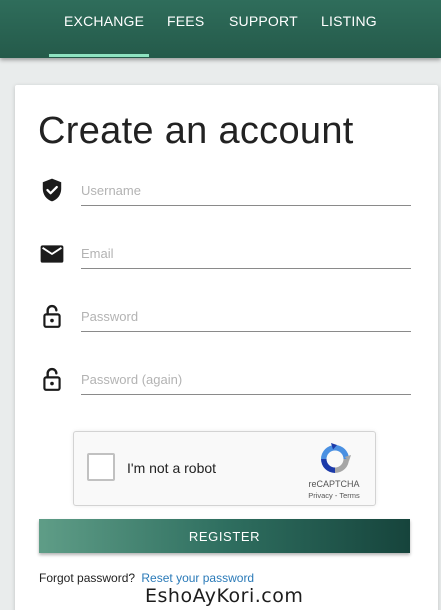 This screenshot has height=610, width=441. Describe the element at coordinates (349, 495) in the screenshot. I see `recaptcha-terms-link: Terms` at that location.